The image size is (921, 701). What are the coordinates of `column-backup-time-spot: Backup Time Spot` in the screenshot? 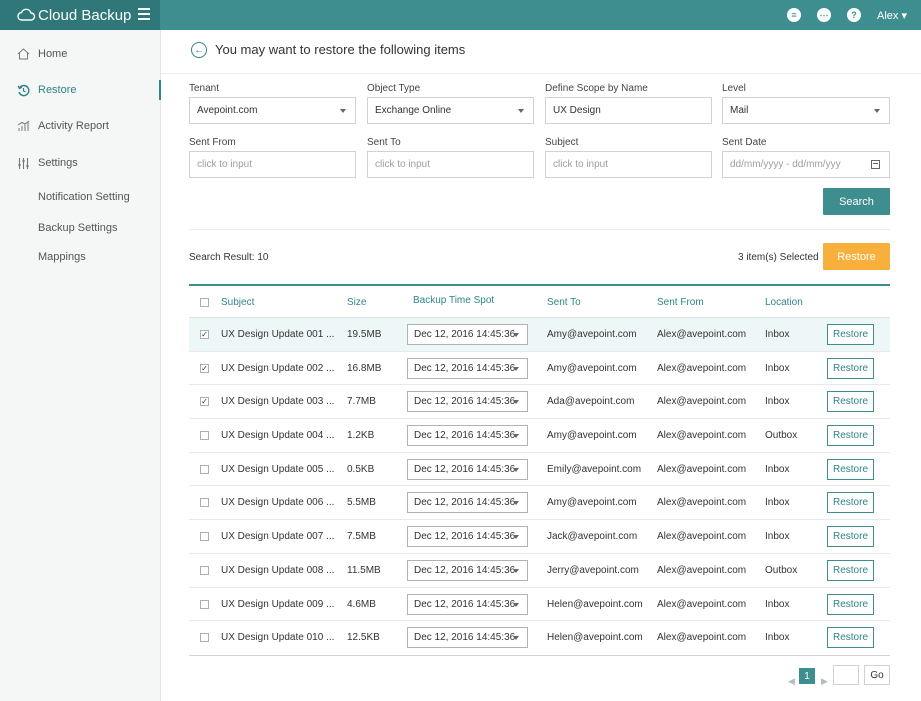 It's located at (453, 300).